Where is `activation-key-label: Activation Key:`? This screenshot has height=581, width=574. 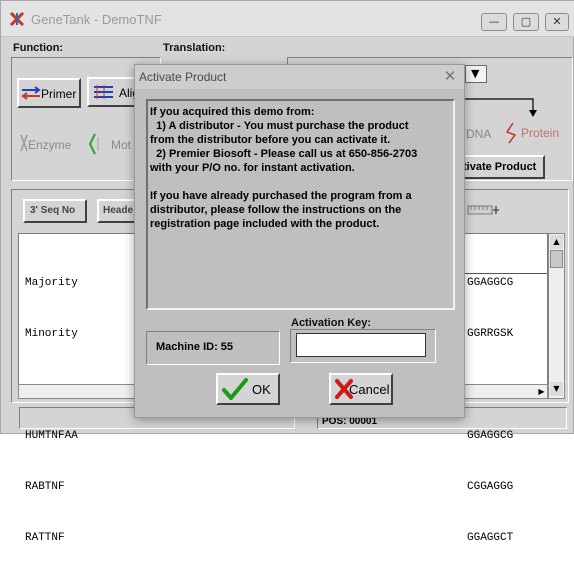
activation-key-label: Activation Key: is located at coordinates (331, 323).